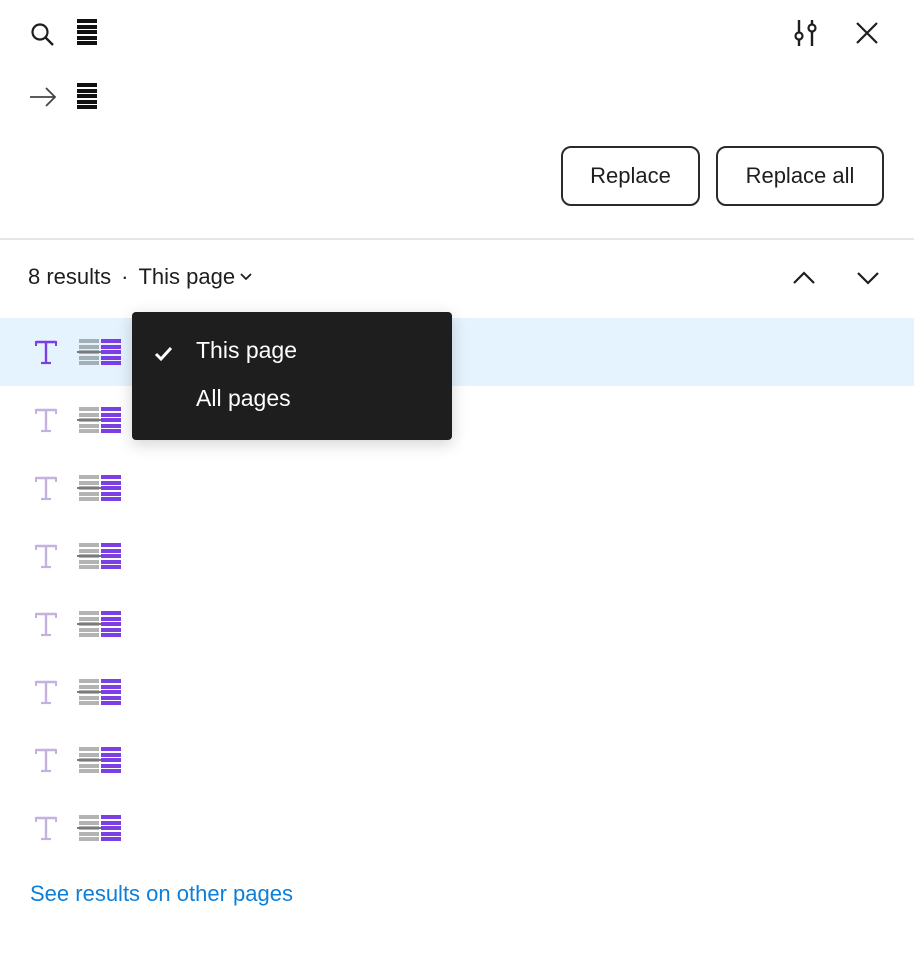 The height and width of the screenshot is (966, 914). What do you see at coordinates (43, 35) in the screenshot?
I see `search-icon` at bounding box center [43, 35].